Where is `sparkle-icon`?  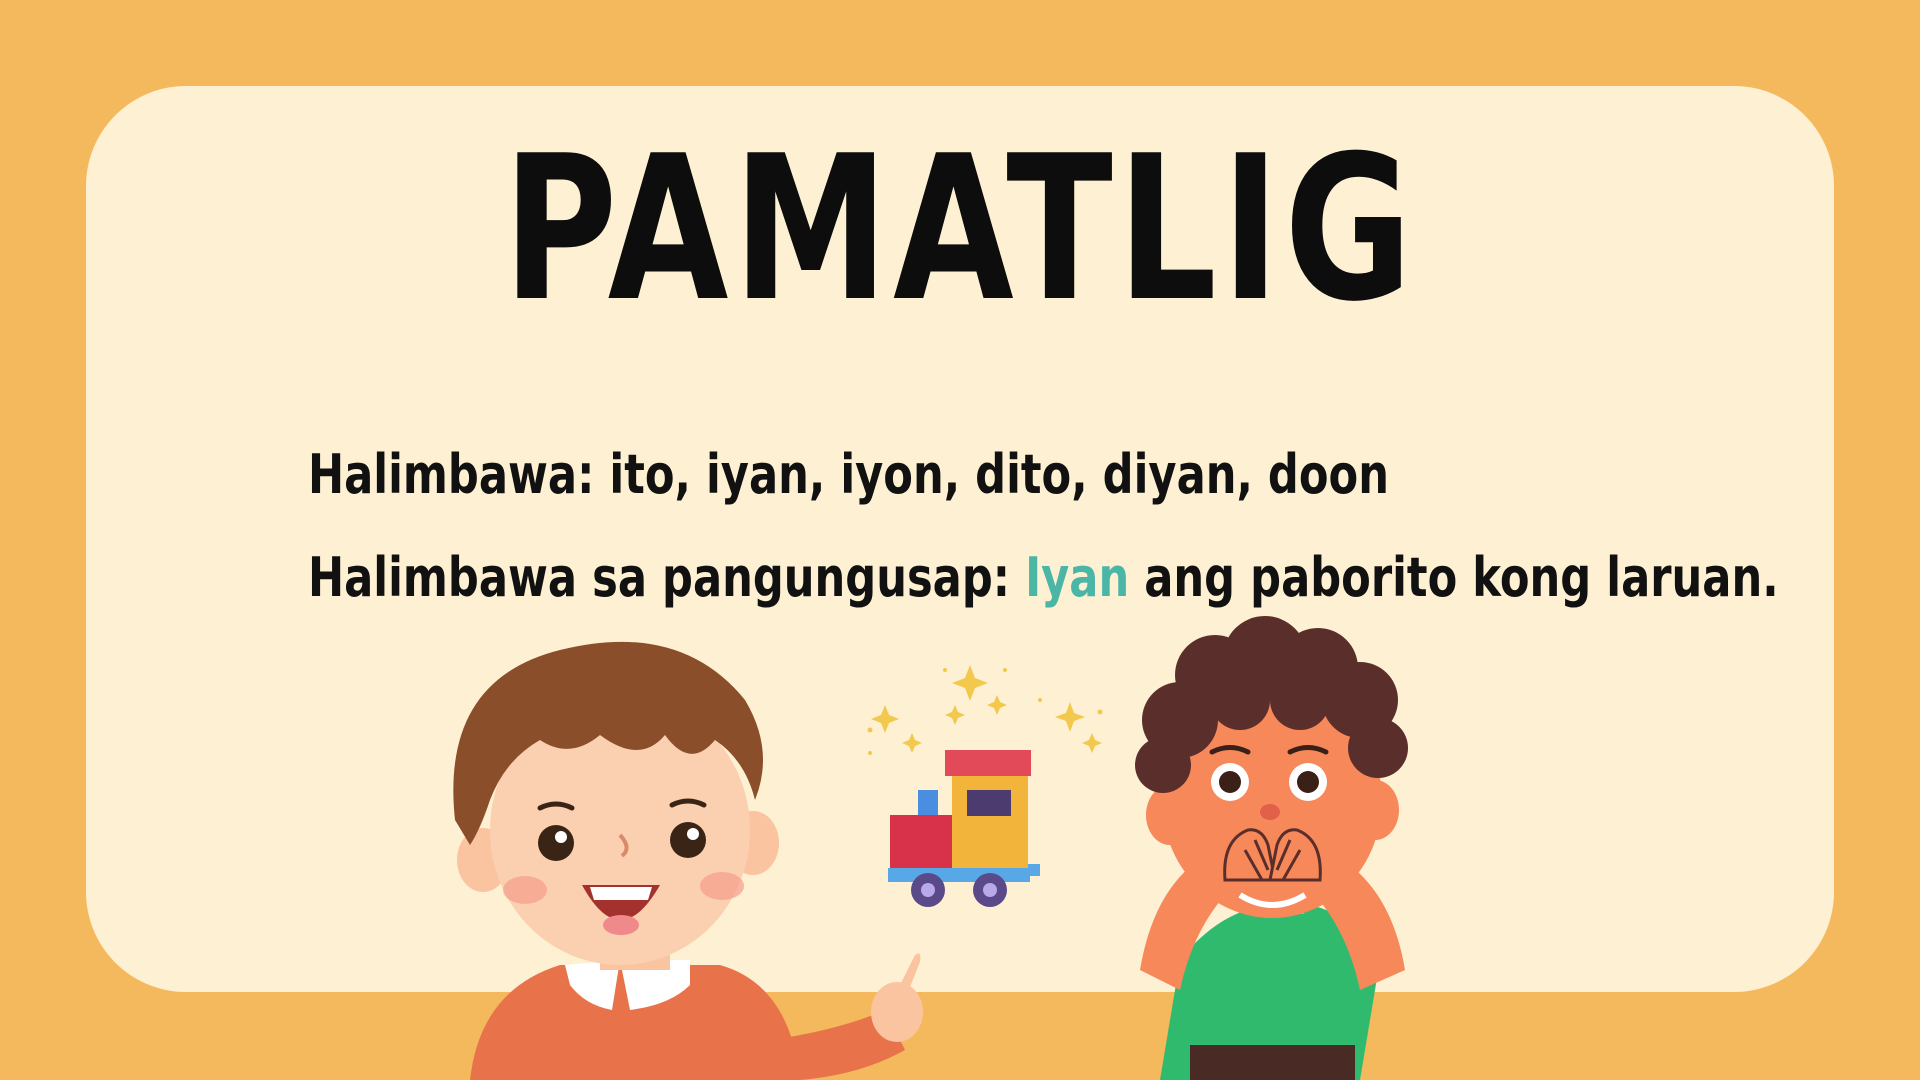 sparkle-icon is located at coordinates (985, 710).